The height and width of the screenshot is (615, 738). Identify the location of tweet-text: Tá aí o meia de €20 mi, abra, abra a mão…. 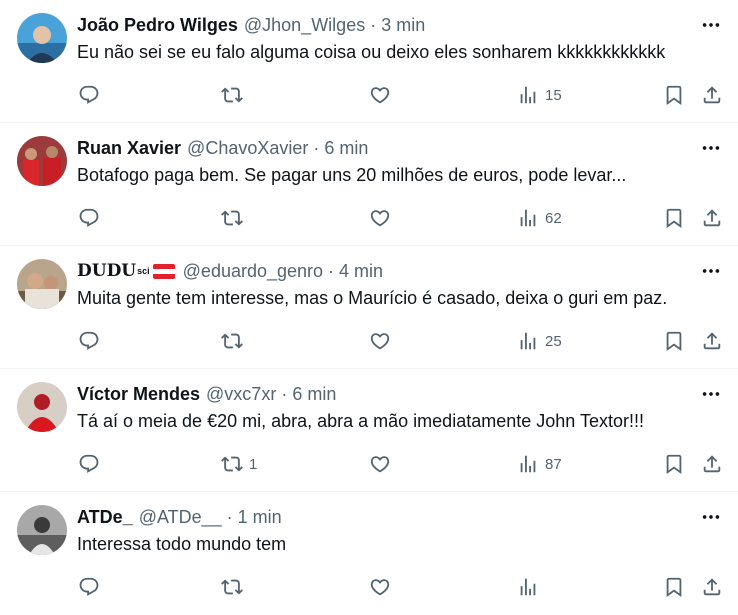
(360, 421).